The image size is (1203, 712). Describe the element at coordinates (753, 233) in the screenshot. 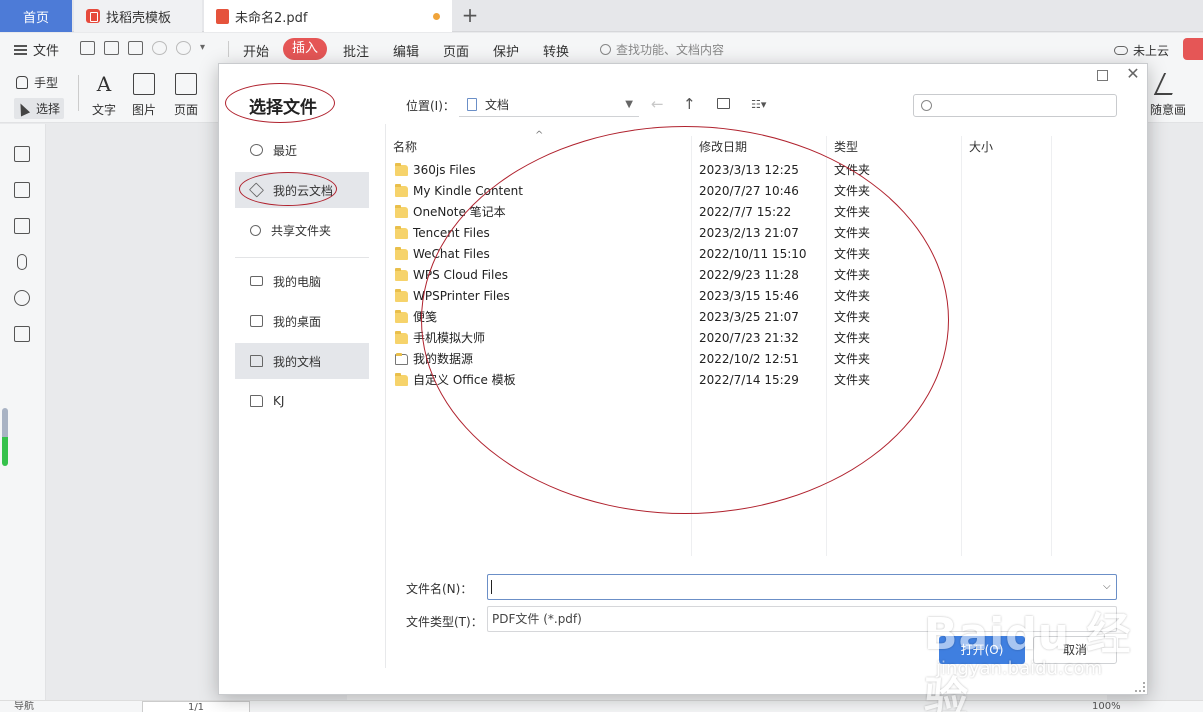

I see `file-row: Tencent Files 2023/2/13 21:07 文件夹` at that location.